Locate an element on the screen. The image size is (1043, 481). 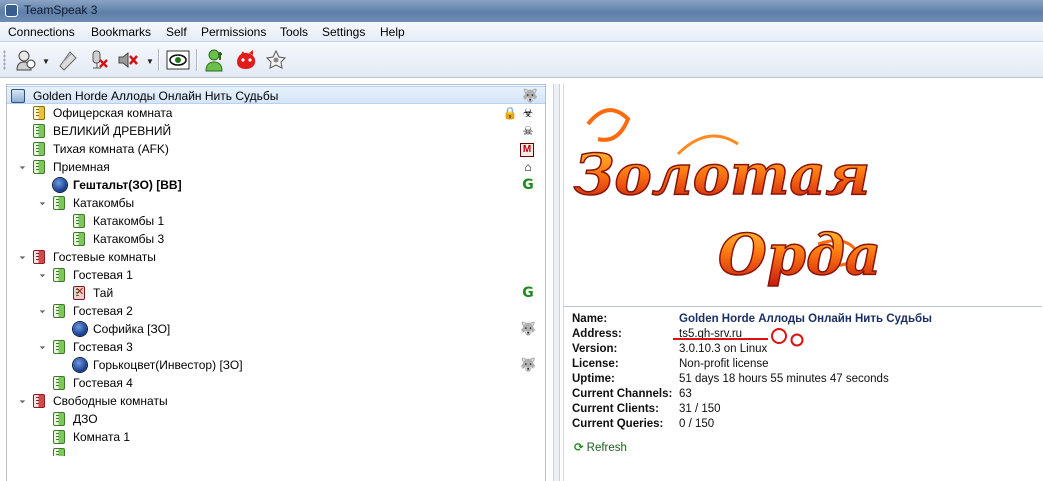
tree-channel-row: Тихая комната (AFK) M is located at coordinates (276, 149).